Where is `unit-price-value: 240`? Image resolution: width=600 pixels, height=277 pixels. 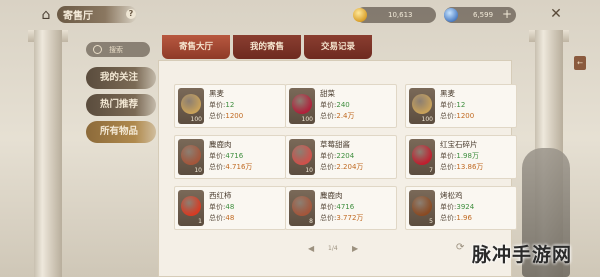
unit-price-value: 240 is located at coordinates (343, 105).